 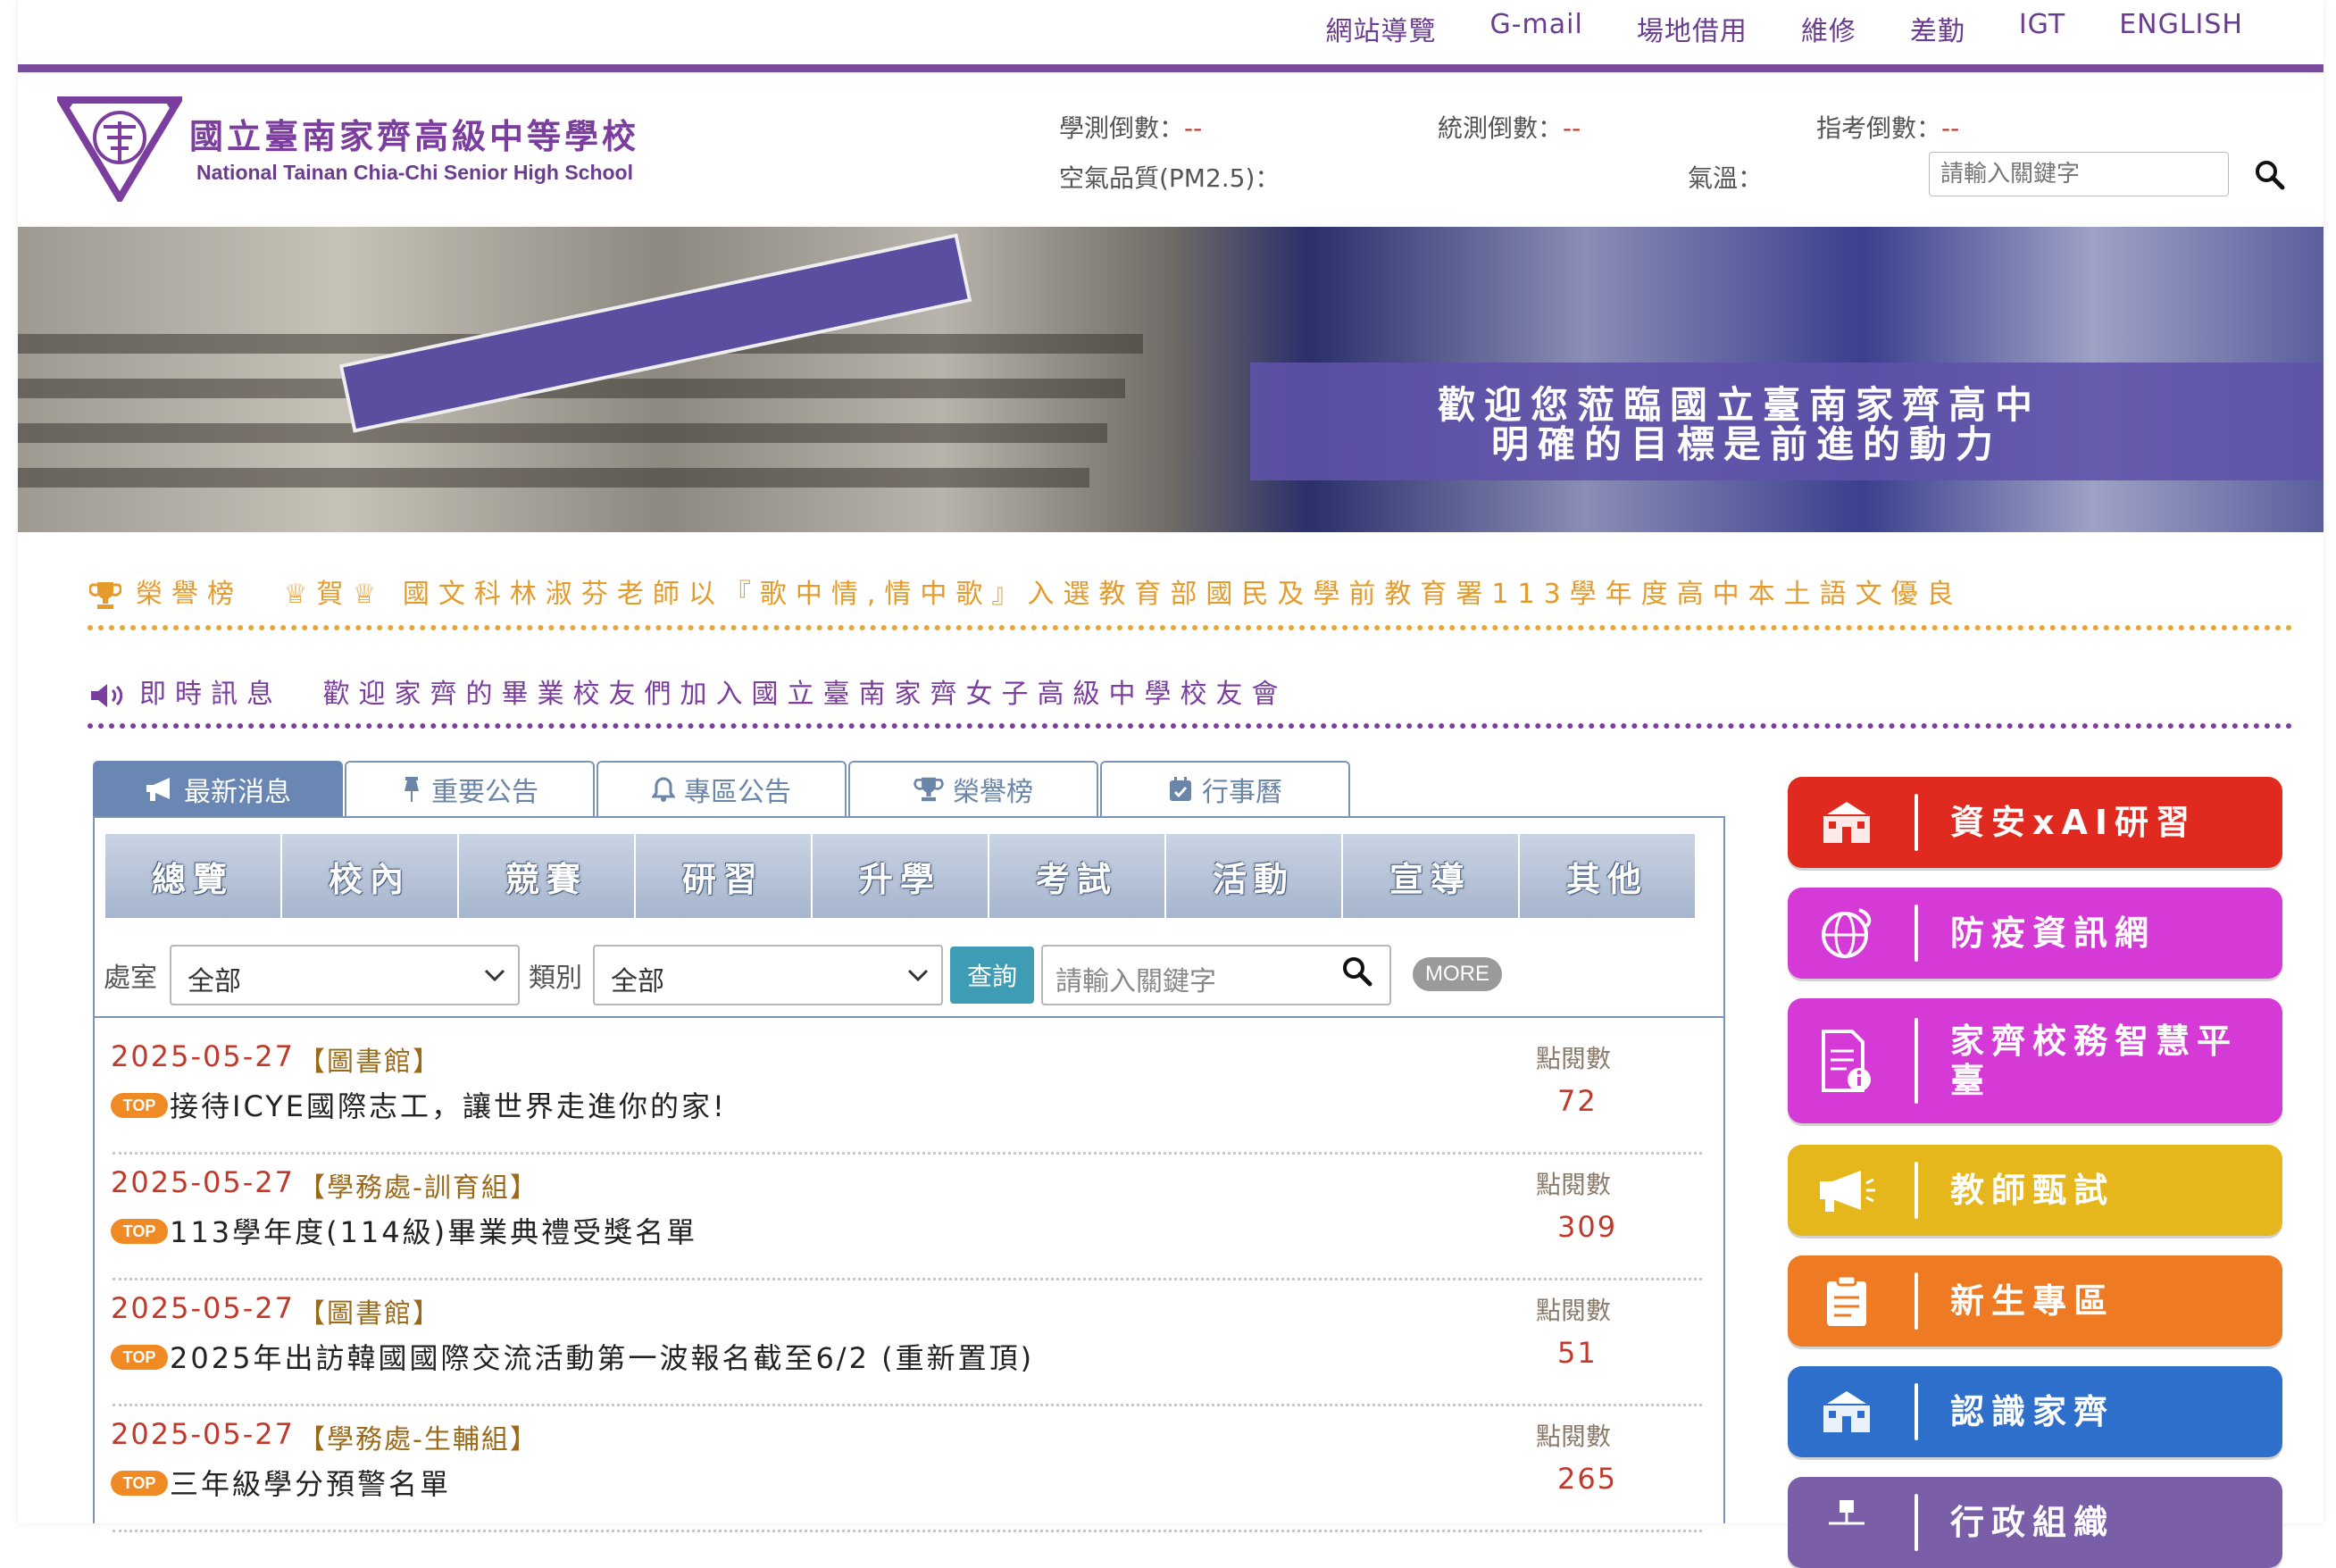 What do you see at coordinates (237, 793) in the screenshot?
I see `tab-label: 最新消息` at bounding box center [237, 793].